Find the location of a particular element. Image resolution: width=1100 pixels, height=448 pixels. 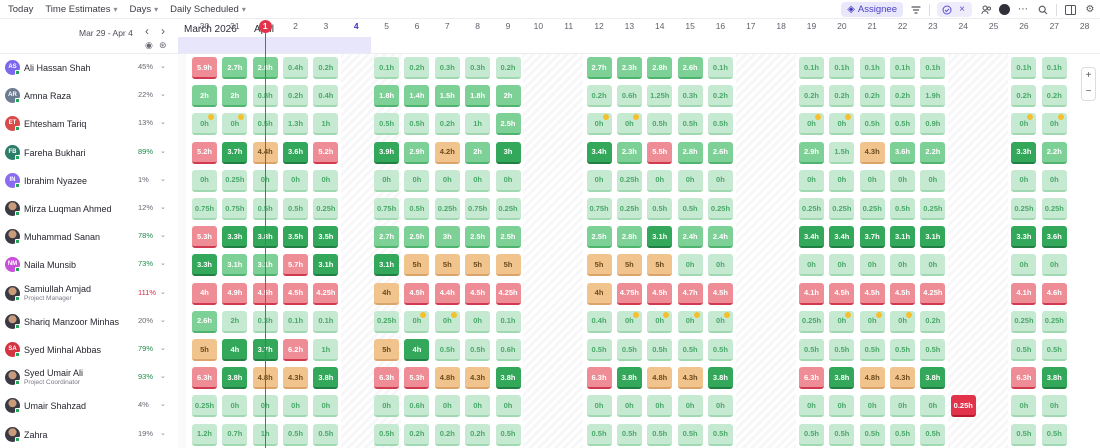

workload-cell: 1h is located at coordinates (326, 124).